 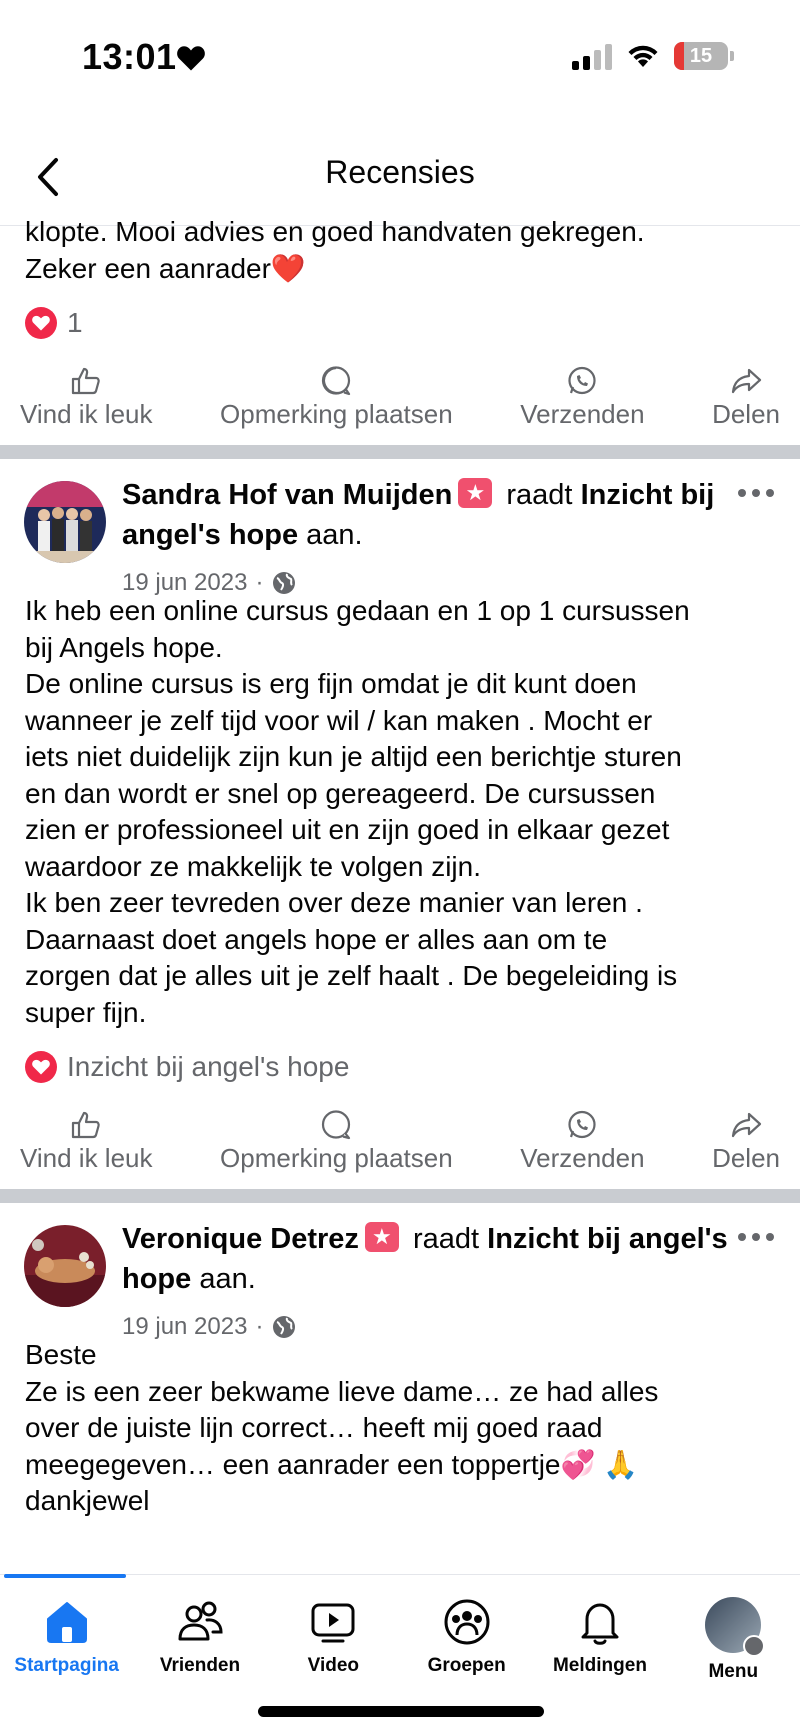 What do you see at coordinates (466, 1665) in the screenshot?
I see `nav-label: Groepen` at bounding box center [466, 1665].